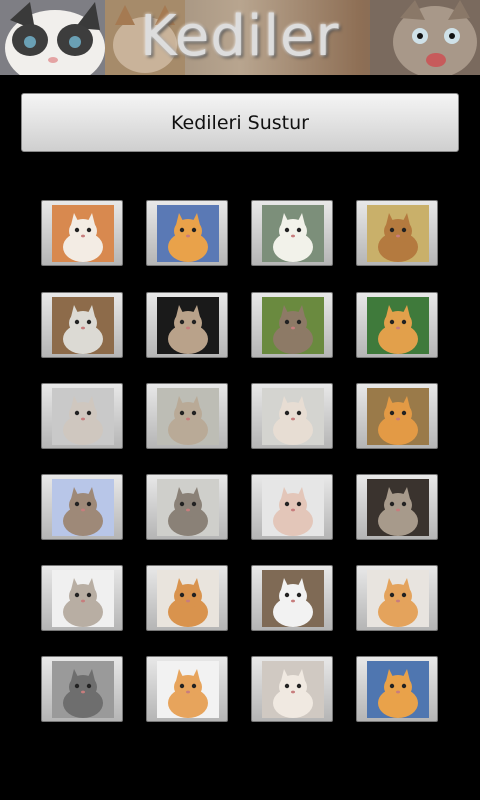  What do you see at coordinates (425, 37) in the screenshot?
I see `banner-cat-right-image` at bounding box center [425, 37].